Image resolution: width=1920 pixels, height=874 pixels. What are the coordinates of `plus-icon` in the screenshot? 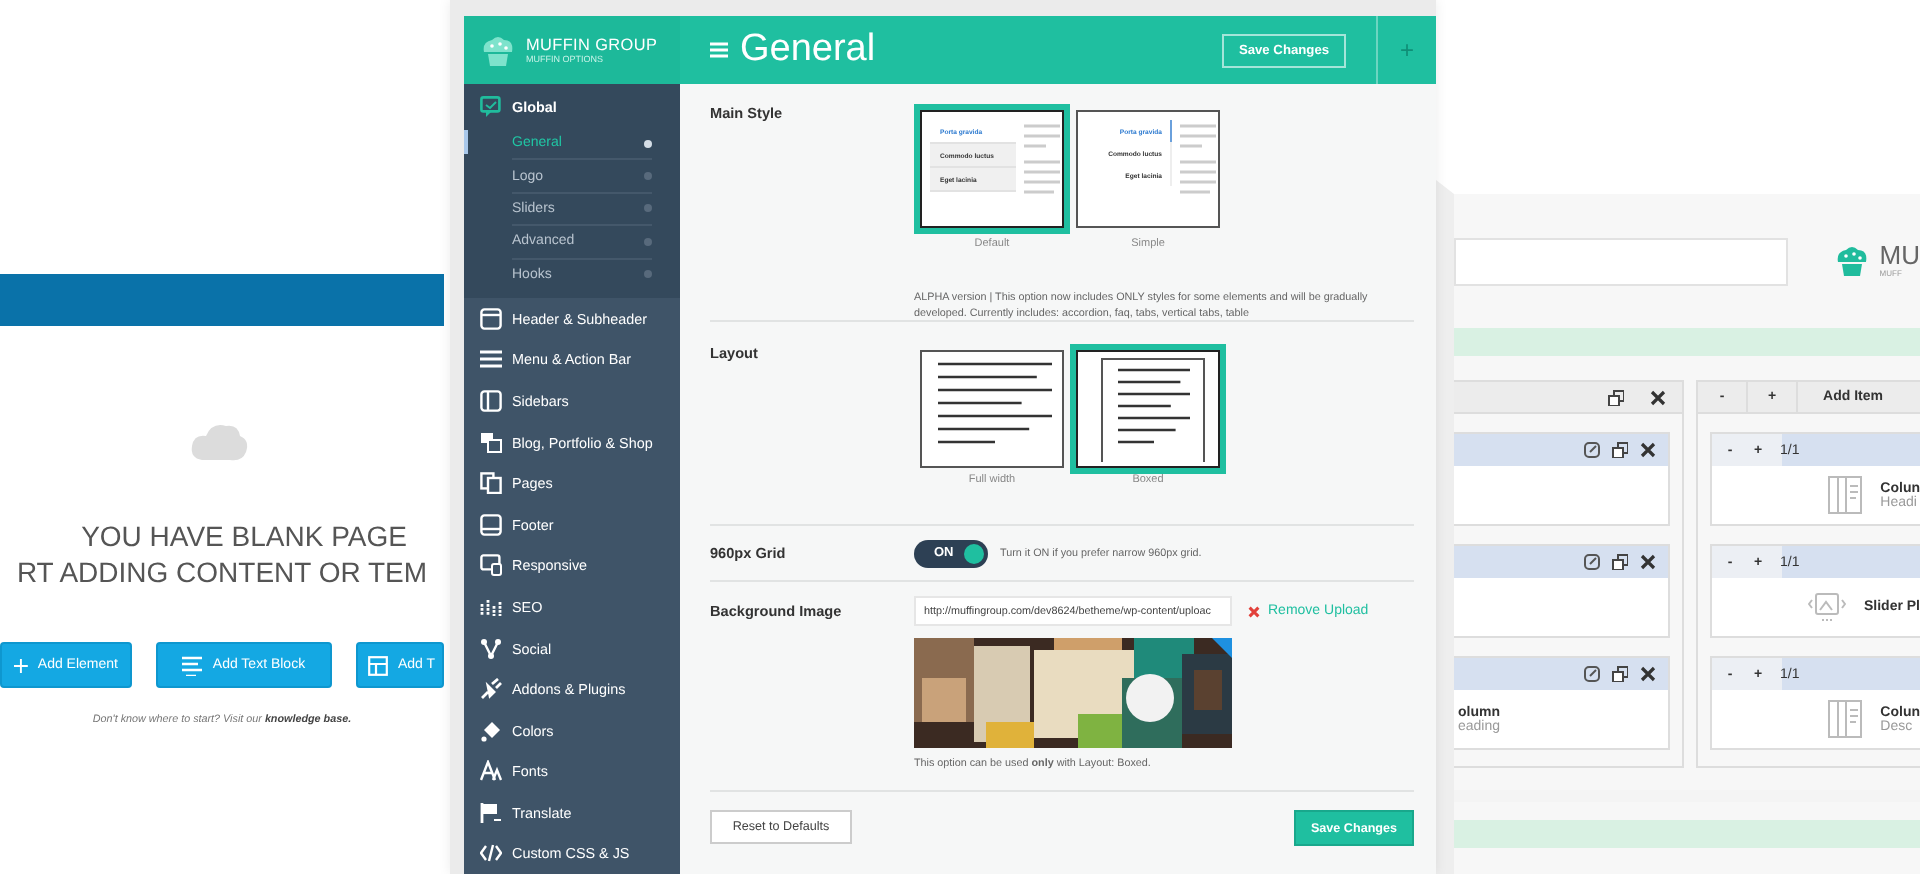 It's located at (21, 665).